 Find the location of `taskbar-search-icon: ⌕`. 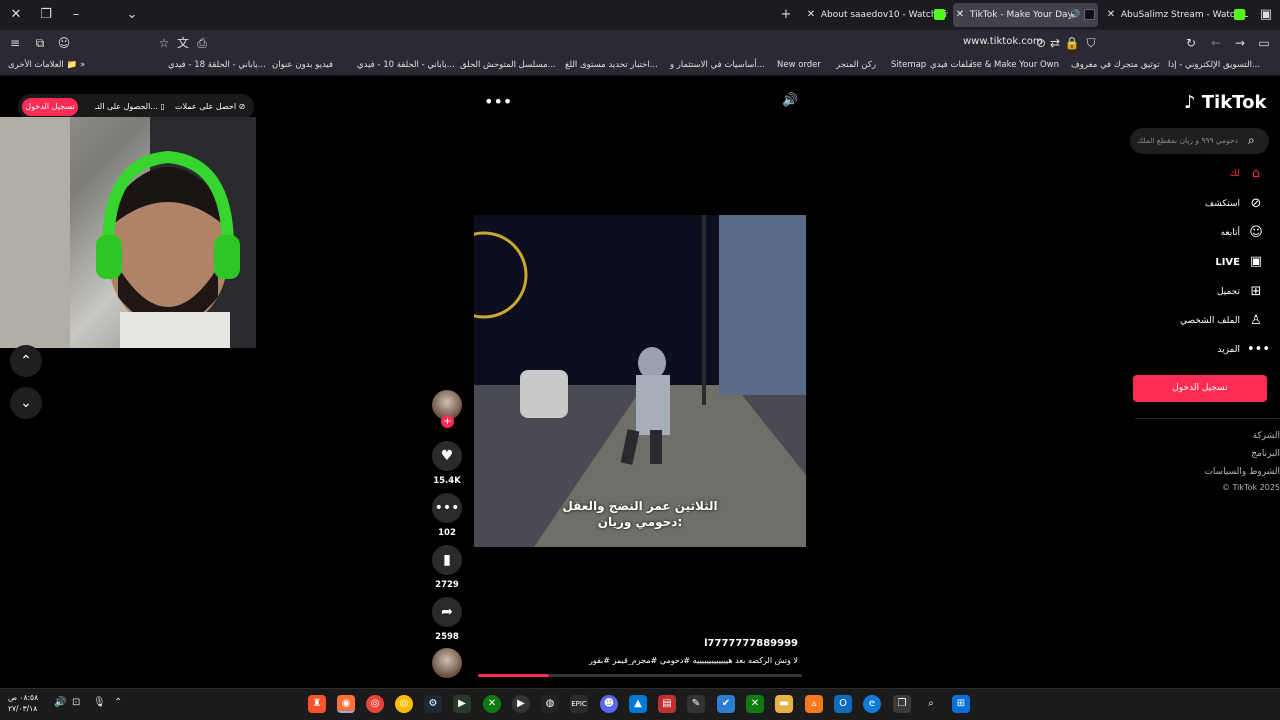

taskbar-search-icon: ⌕ is located at coordinates (931, 704).